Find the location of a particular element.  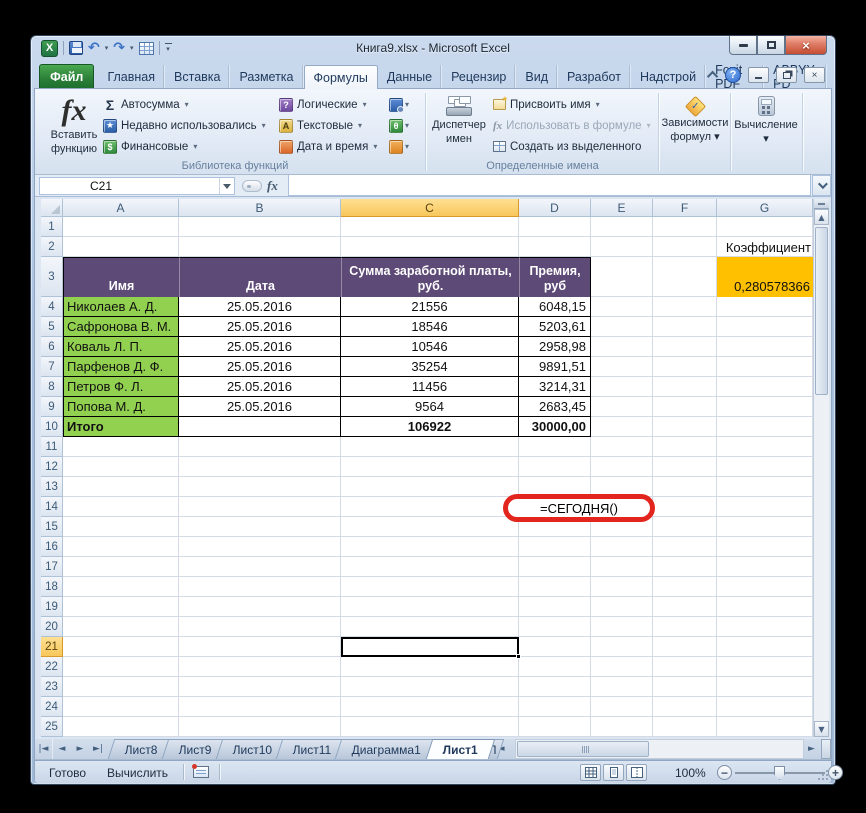

row-header-22: 22 is located at coordinates (52, 667).